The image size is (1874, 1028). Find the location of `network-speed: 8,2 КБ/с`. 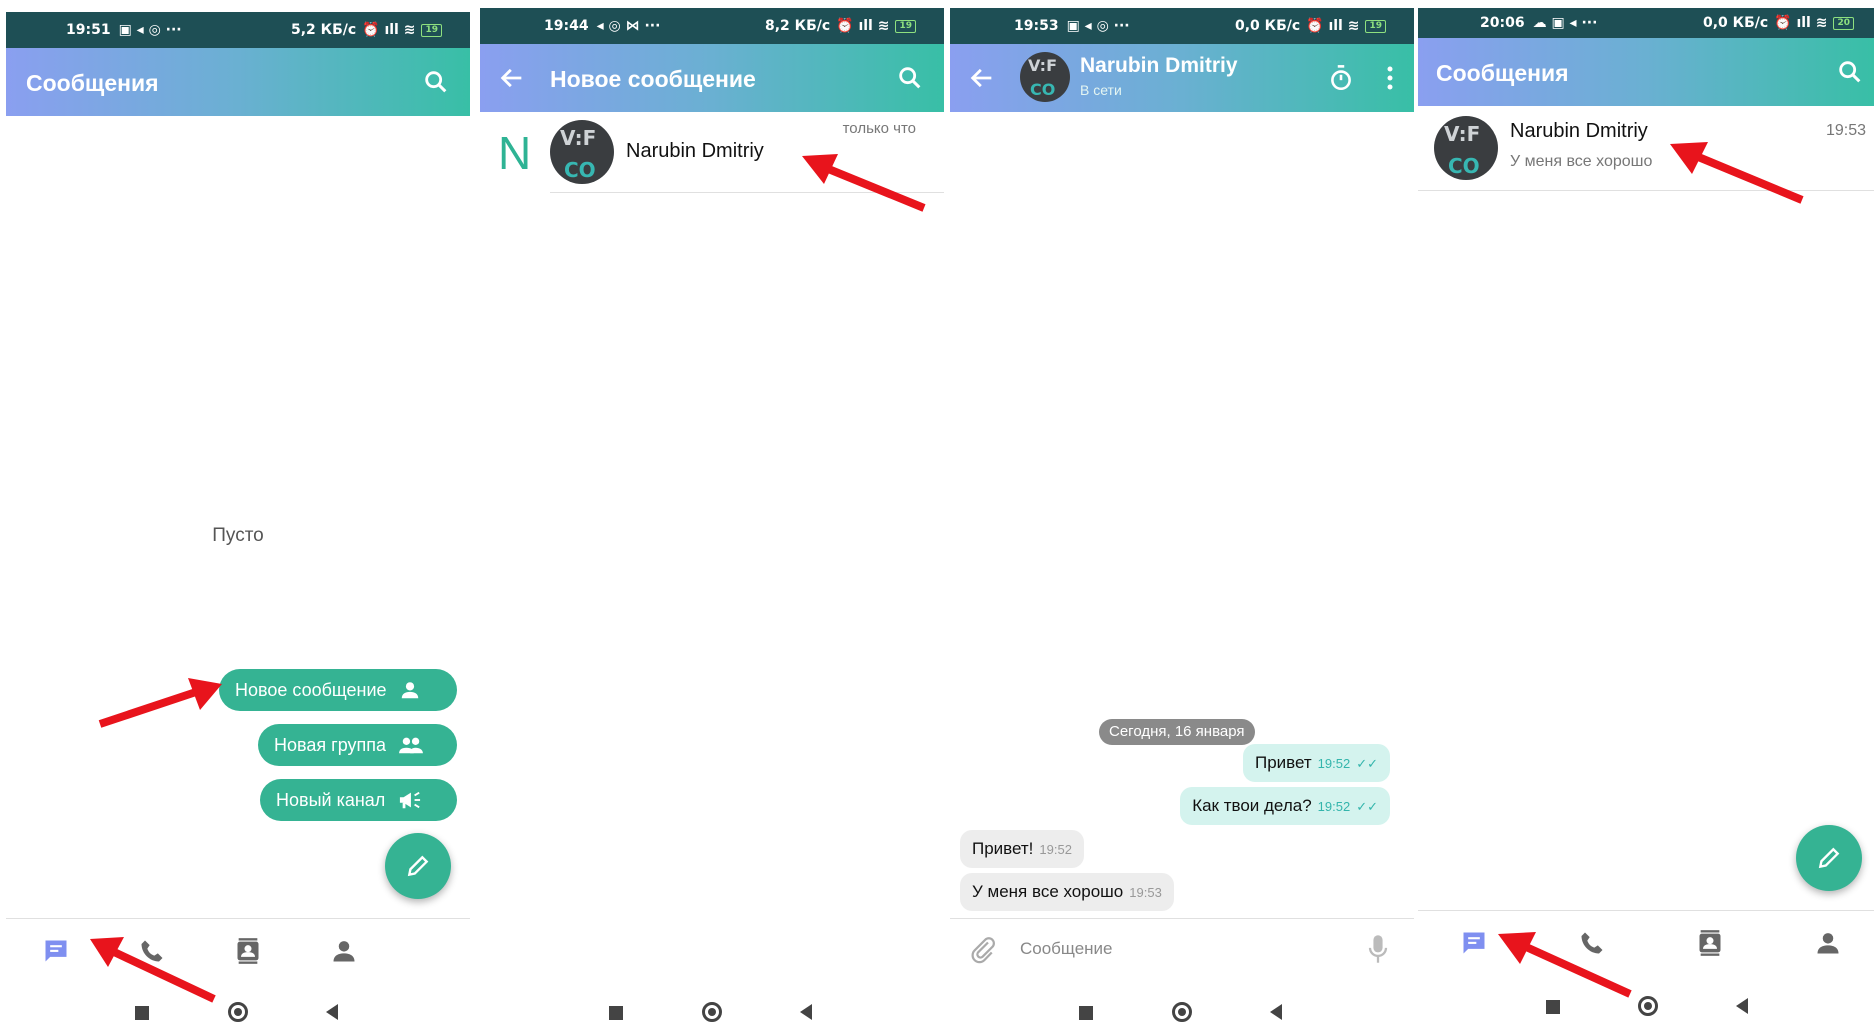

network-speed: 8,2 КБ/с is located at coordinates (797, 26).